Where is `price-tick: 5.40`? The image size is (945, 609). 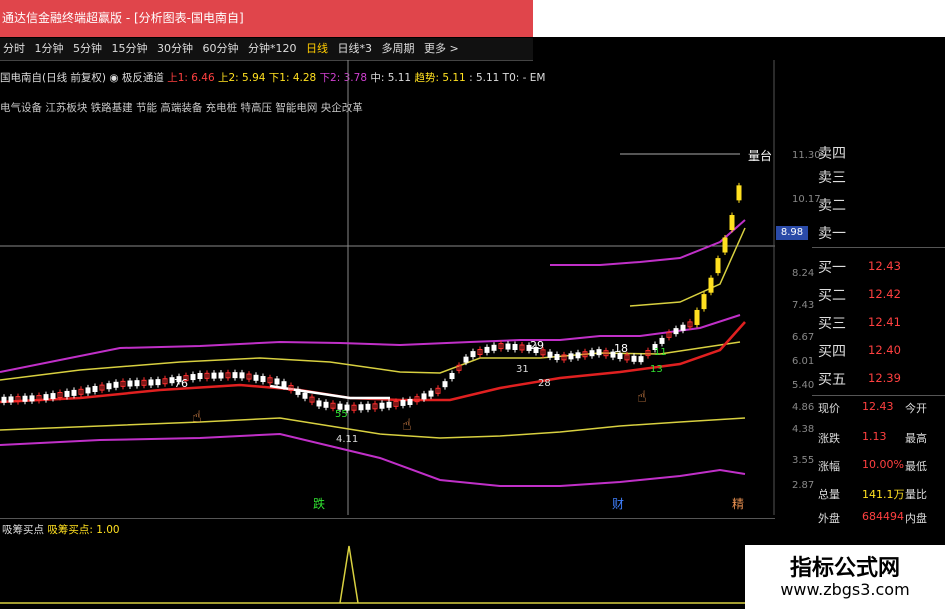
price-tick: 5.40 is located at coordinates (803, 385).